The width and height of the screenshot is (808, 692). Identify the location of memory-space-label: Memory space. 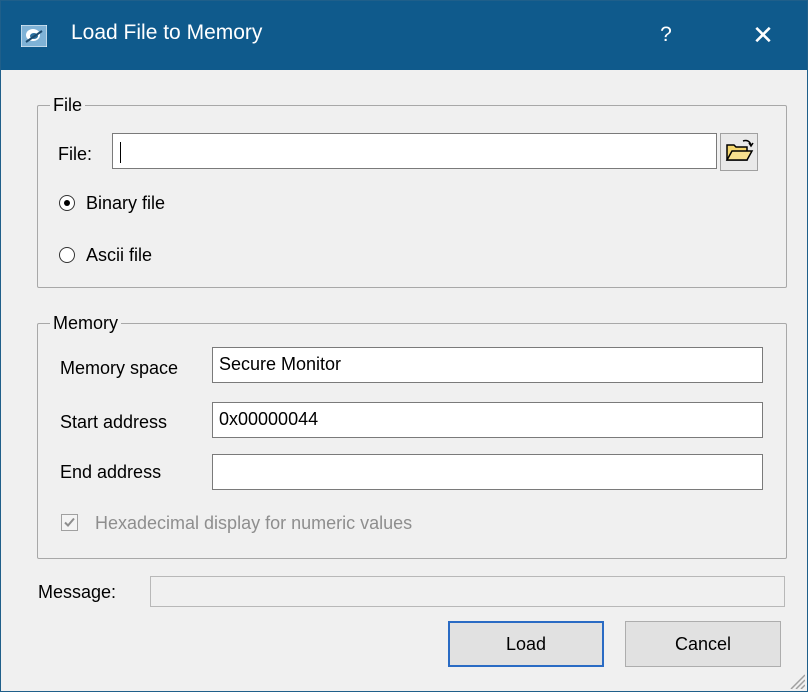
(119, 368).